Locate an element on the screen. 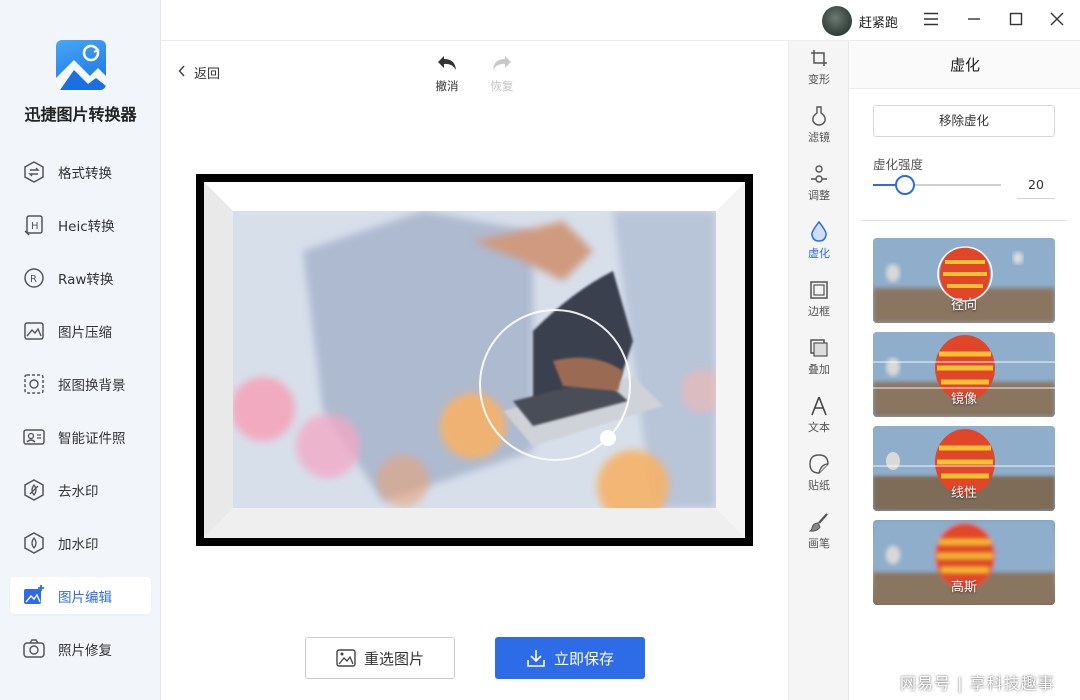 This screenshot has width=1080, height=700. adjust-icon is located at coordinates (819, 174).